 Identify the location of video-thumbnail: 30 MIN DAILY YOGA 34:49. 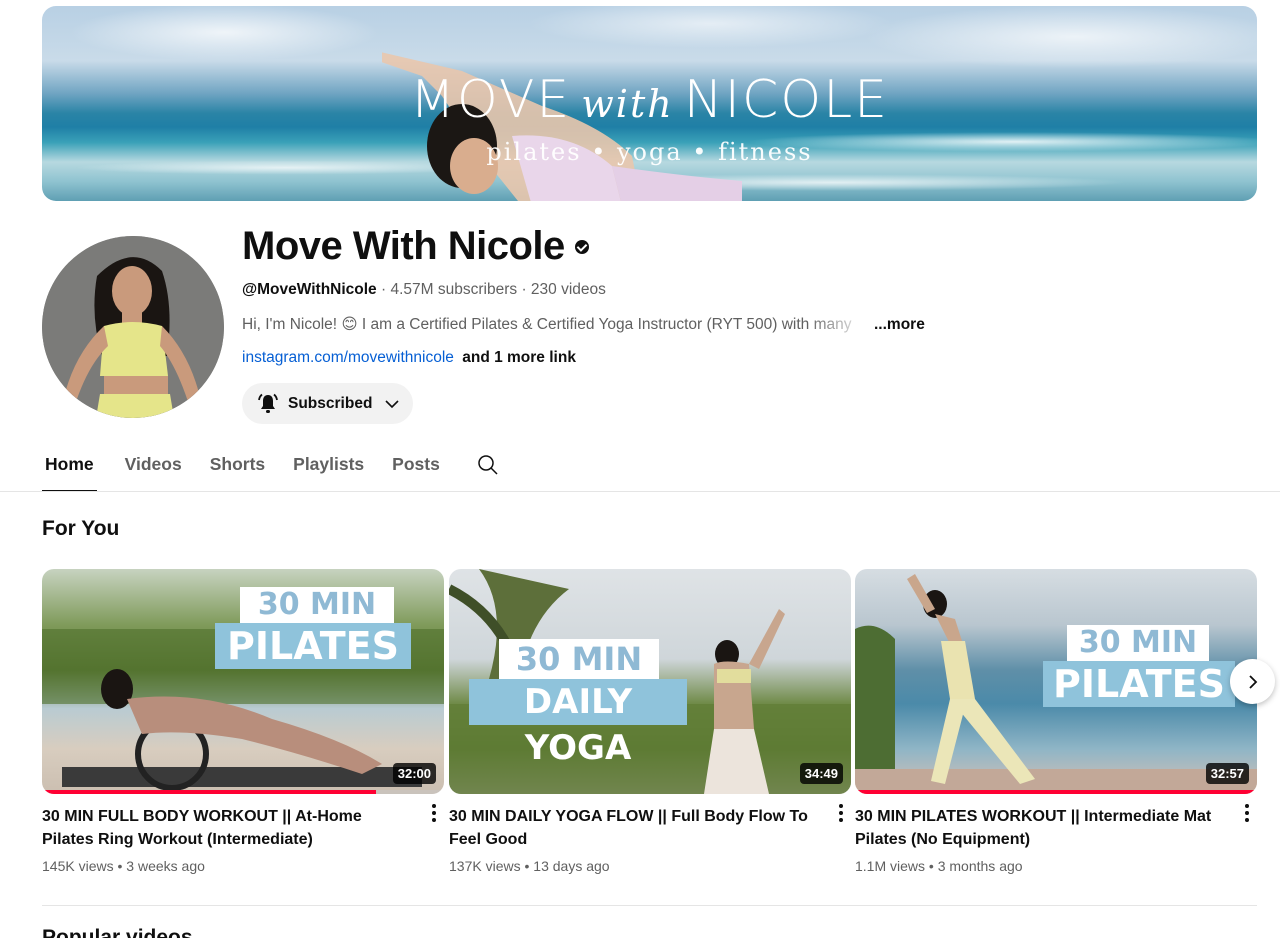
(650, 681).